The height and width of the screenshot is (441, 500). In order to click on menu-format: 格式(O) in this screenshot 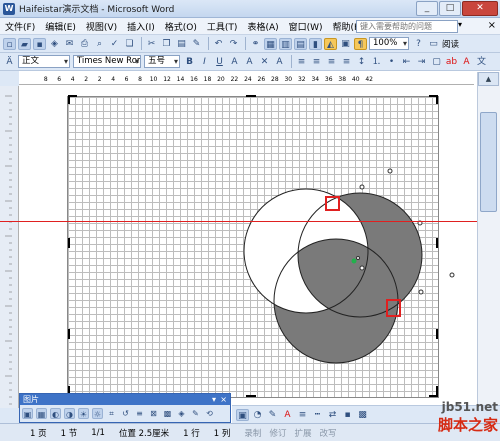, I will do `click(181, 26)`.